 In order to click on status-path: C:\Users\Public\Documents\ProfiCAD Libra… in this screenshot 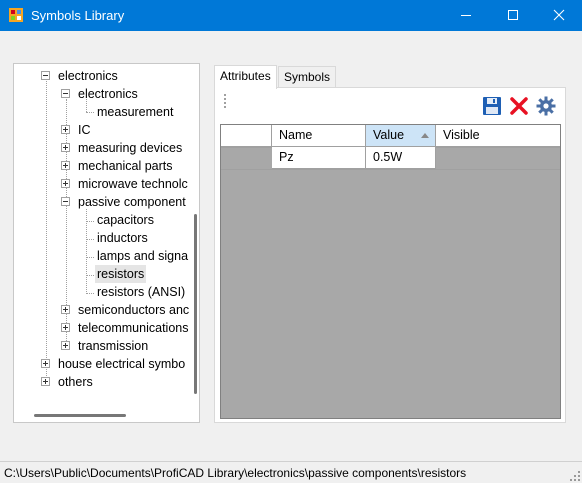, I will do `click(235, 473)`.